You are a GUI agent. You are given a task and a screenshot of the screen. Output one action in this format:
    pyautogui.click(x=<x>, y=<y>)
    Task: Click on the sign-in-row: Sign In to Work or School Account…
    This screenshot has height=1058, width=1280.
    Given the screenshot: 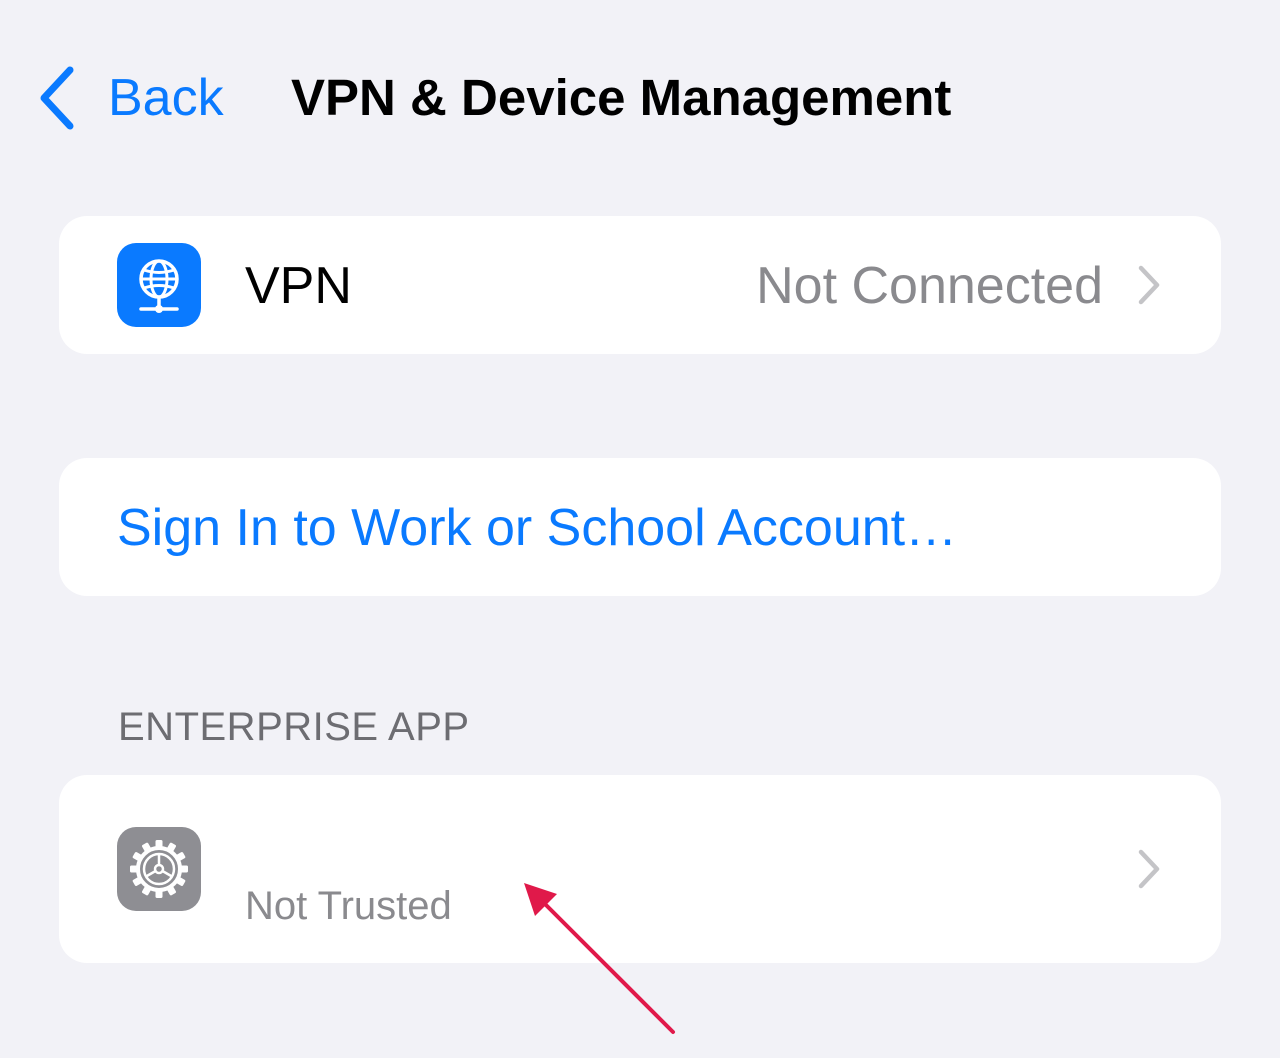 What is the action you would take?
    pyautogui.click(x=640, y=527)
    